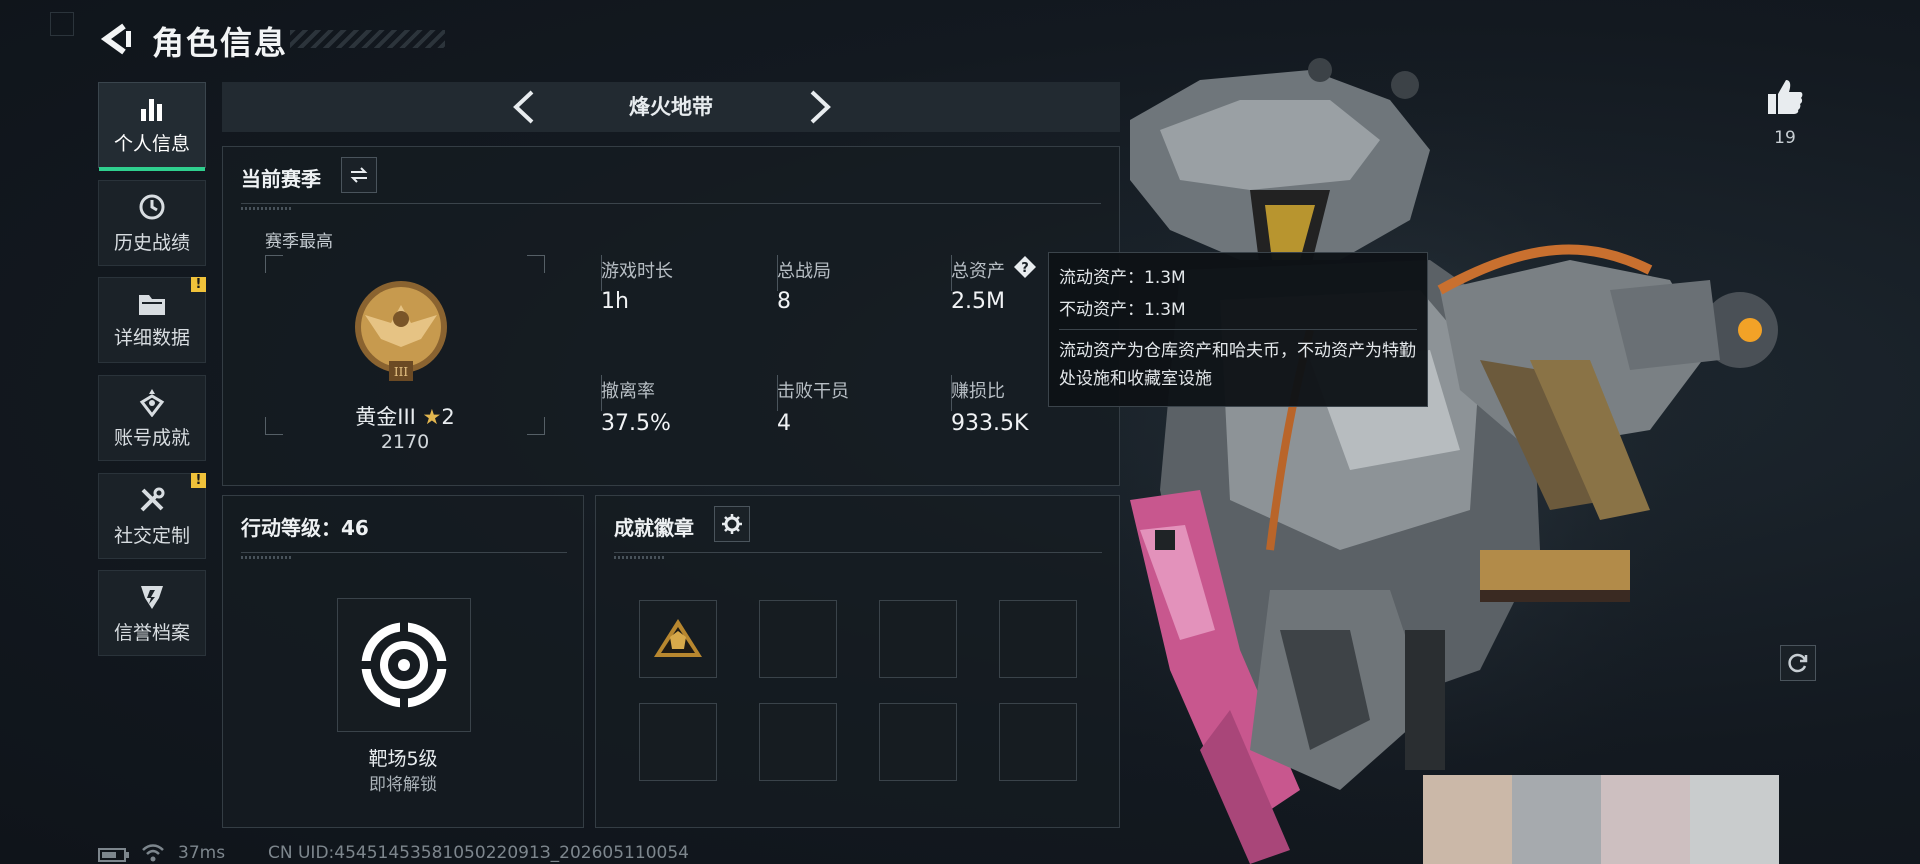  What do you see at coordinates (1237, 365) in the screenshot?
I see `tooltip-description: 流动资产为仓库资产和哈夫币，不动资产为特勤处设施和收藏室设施` at bounding box center [1237, 365].